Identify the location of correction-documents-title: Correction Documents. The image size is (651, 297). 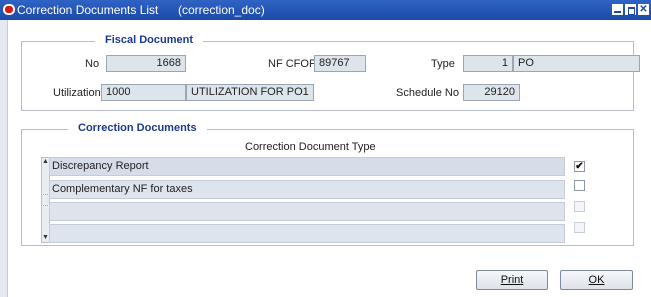
(137, 128).